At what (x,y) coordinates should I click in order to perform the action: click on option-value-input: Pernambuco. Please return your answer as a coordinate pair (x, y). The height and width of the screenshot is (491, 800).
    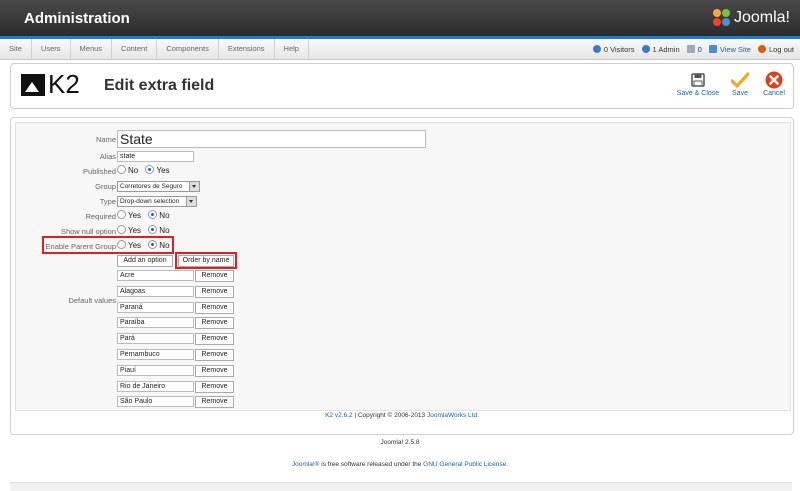
    Looking at the image, I should click on (155, 354).